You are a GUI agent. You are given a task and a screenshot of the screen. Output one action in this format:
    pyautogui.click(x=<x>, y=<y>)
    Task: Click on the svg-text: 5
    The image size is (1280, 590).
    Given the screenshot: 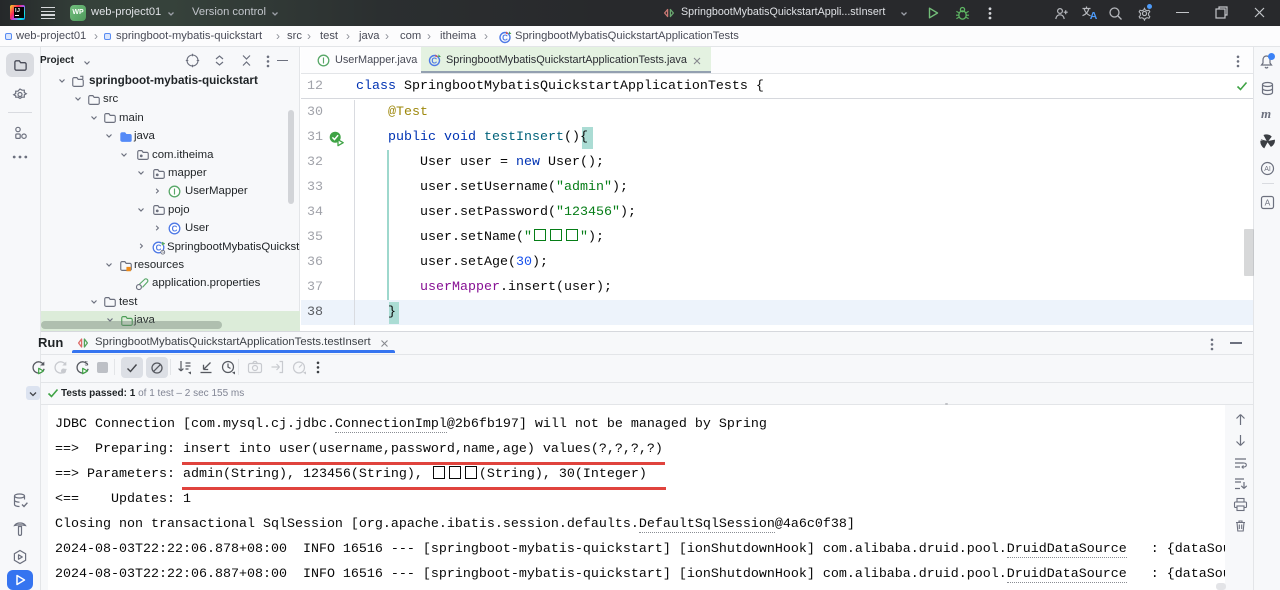 What is the action you would take?
    pyautogui.click(x=87, y=364)
    